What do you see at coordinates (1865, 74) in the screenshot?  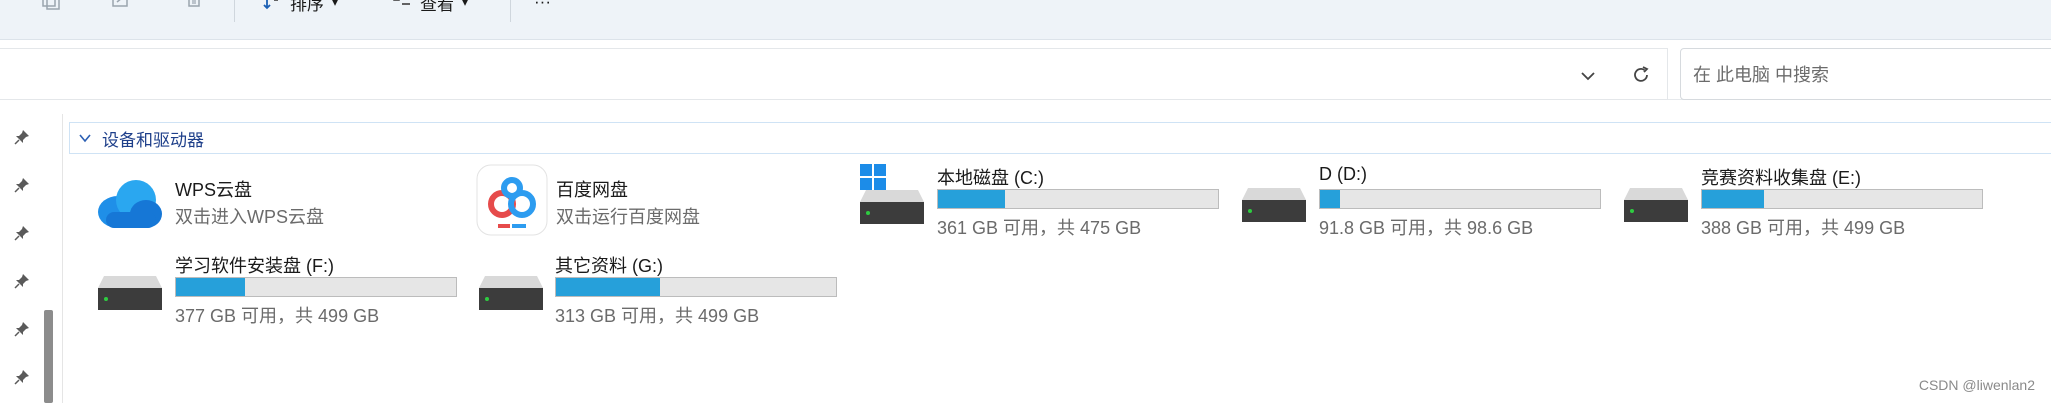 I see `search-input: 在 此电脑 中搜索` at bounding box center [1865, 74].